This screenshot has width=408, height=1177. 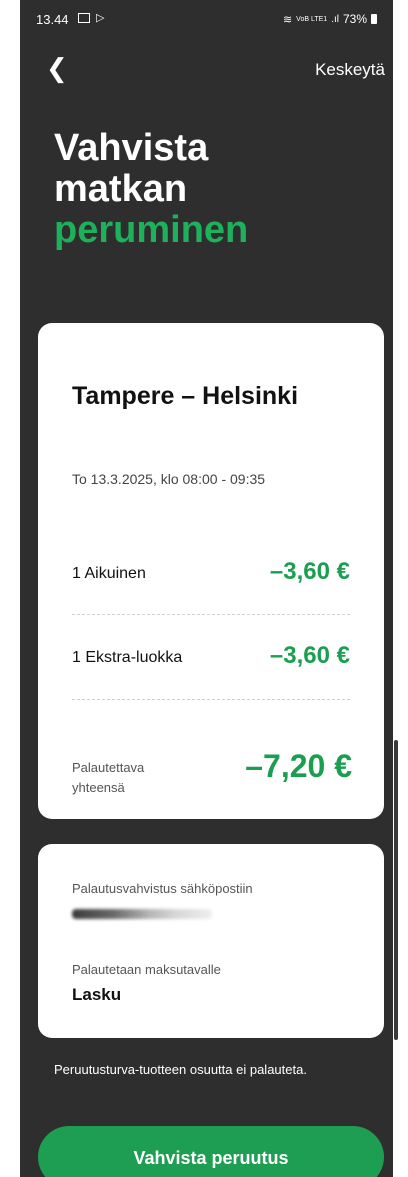 I want to click on signal-icon: .ıl, so click(x=335, y=19).